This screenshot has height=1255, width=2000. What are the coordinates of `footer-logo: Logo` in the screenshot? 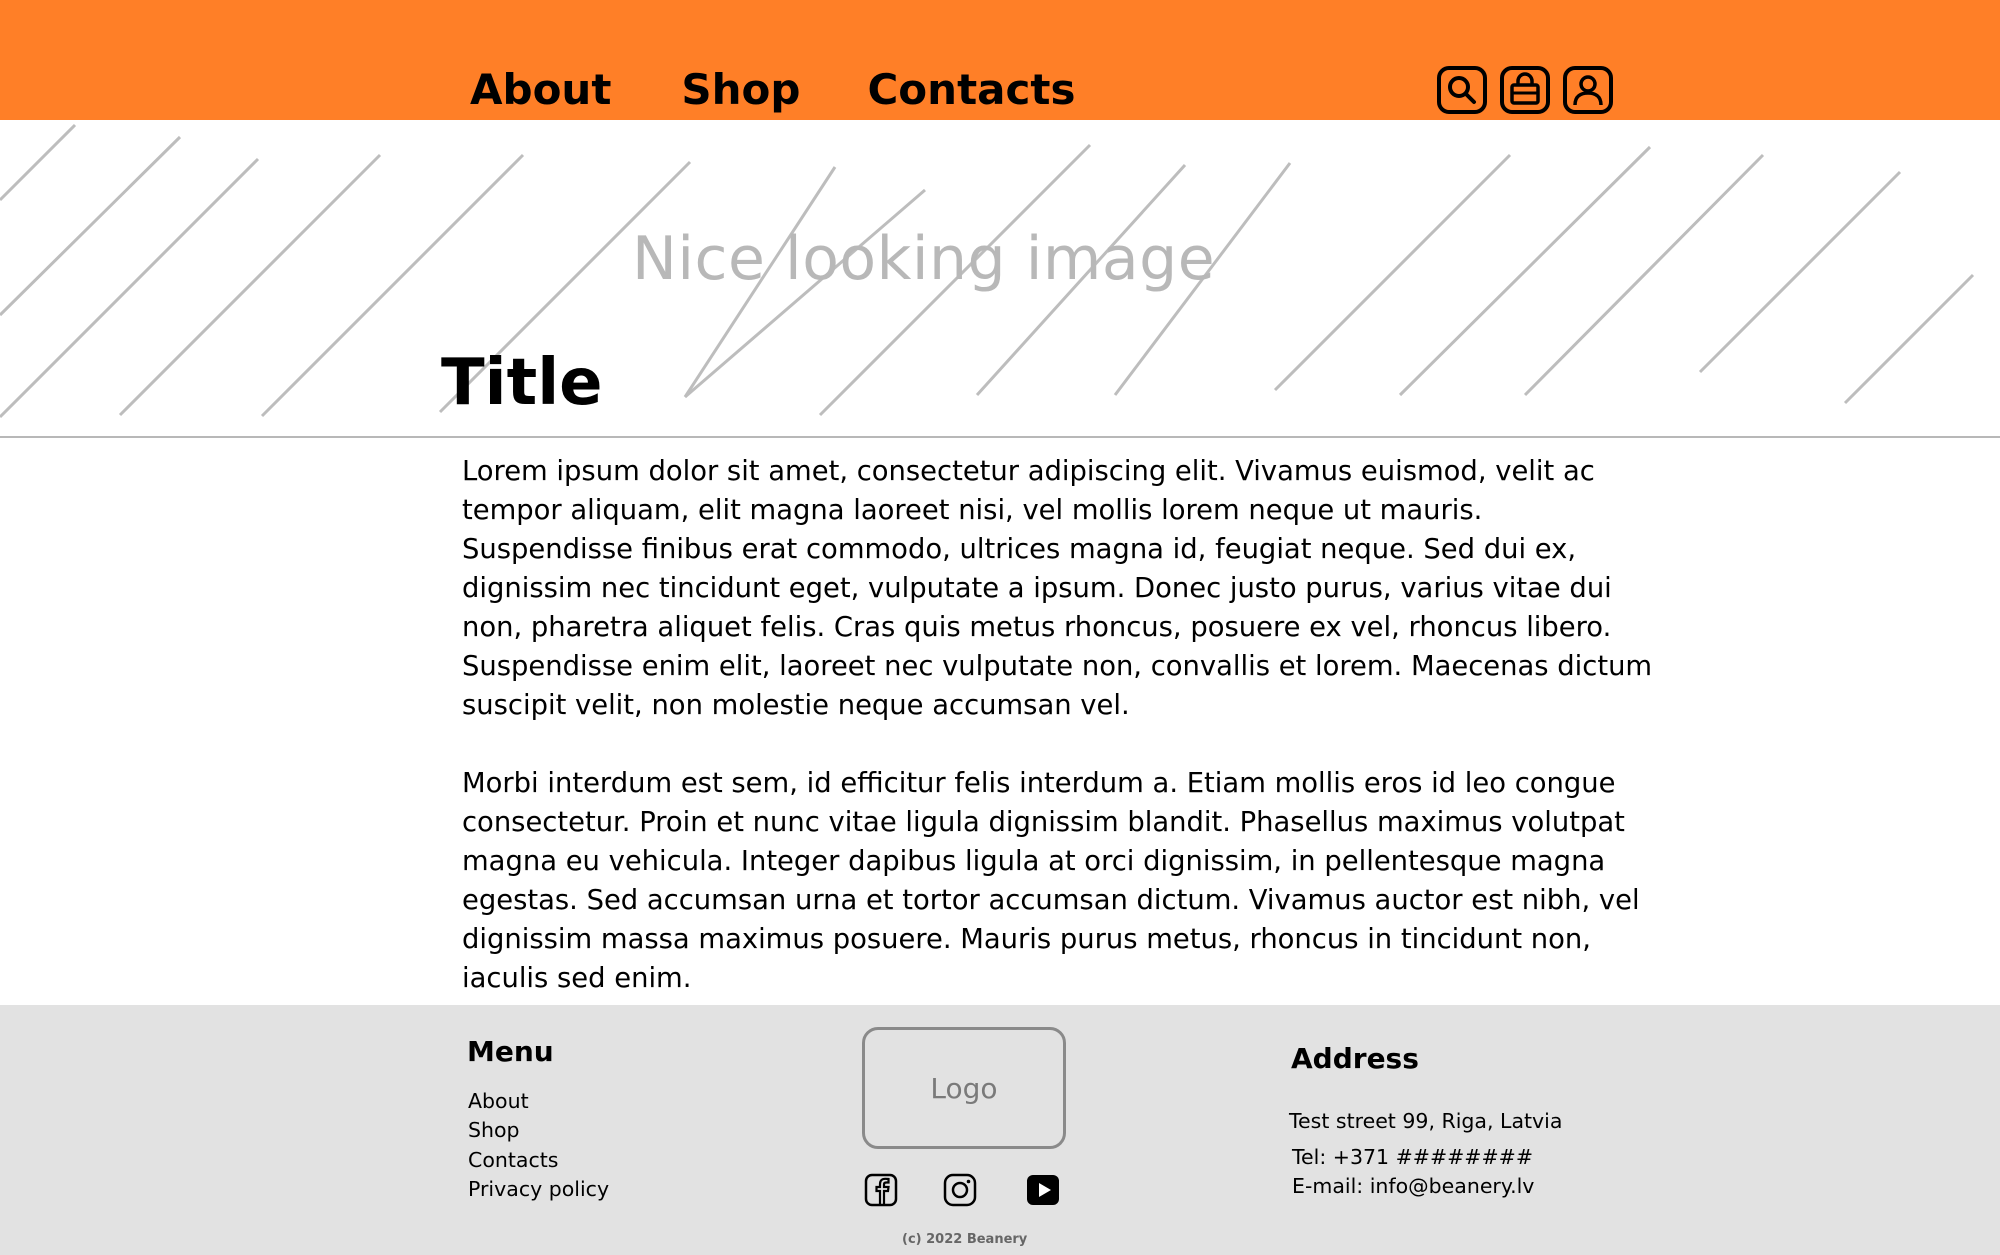 It's located at (964, 1088).